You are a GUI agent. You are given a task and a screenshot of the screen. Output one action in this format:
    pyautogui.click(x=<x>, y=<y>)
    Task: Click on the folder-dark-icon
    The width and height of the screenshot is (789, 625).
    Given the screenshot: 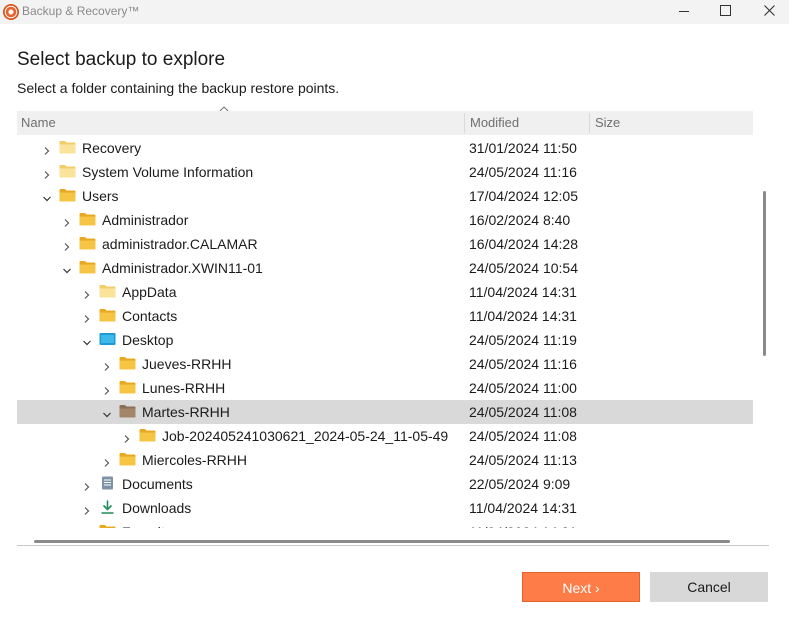 What is the action you would take?
    pyautogui.click(x=127, y=411)
    